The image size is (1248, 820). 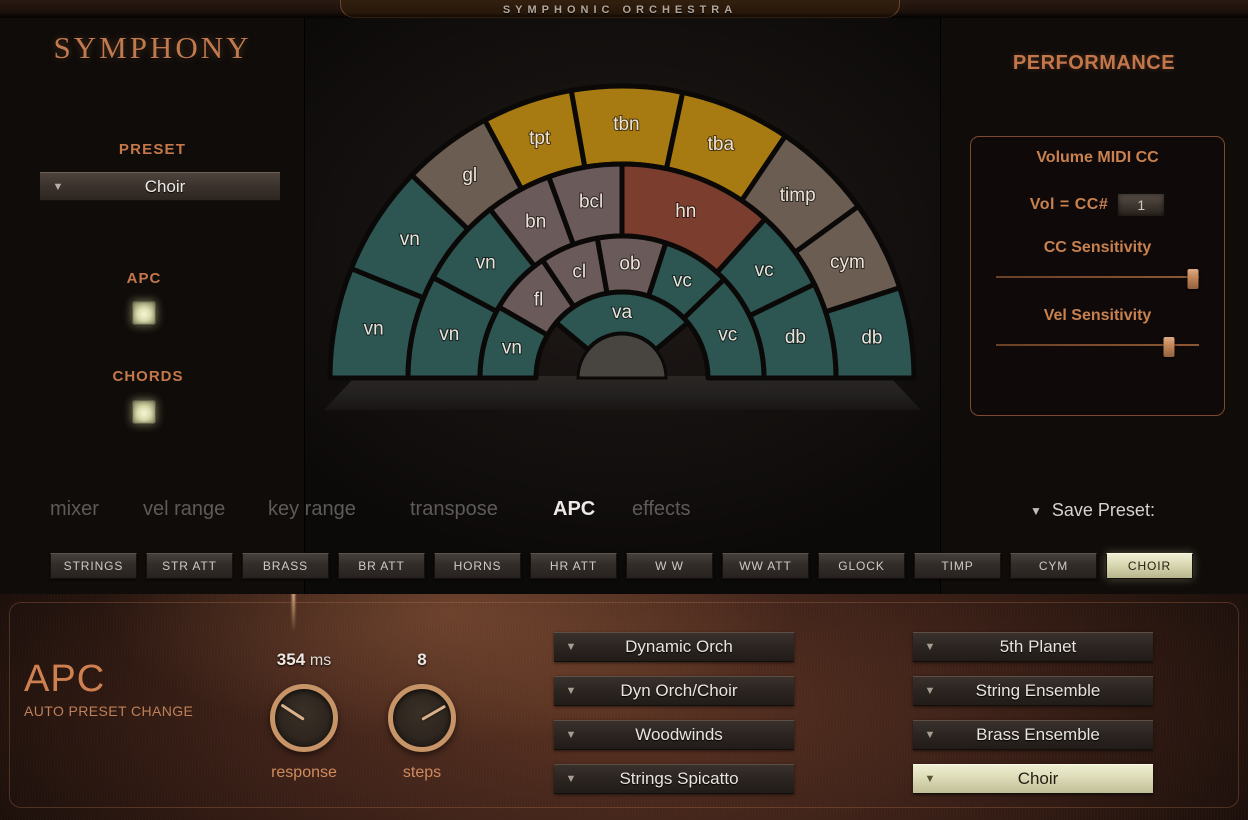 What do you see at coordinates (679, 646) in the screenshot?
I see `apc-slot-value: Dynamic Orch` at bounding box center [679, 646].